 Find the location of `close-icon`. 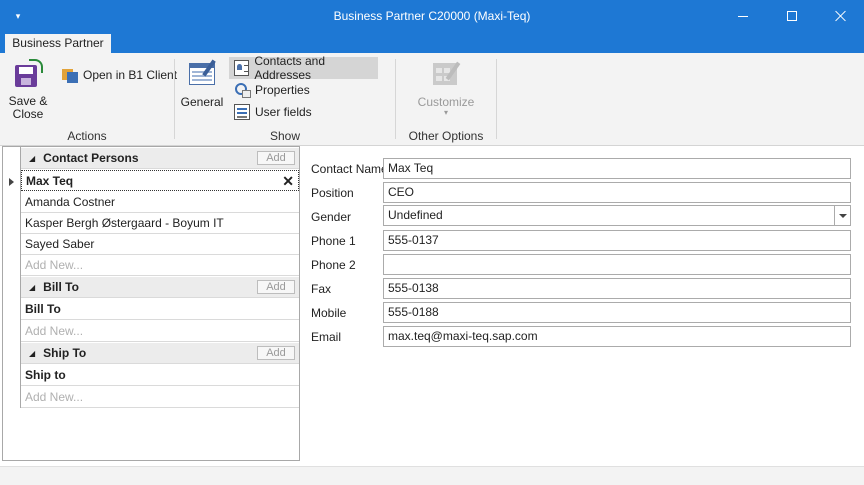

close-icon is located at coordinates (841, 16).